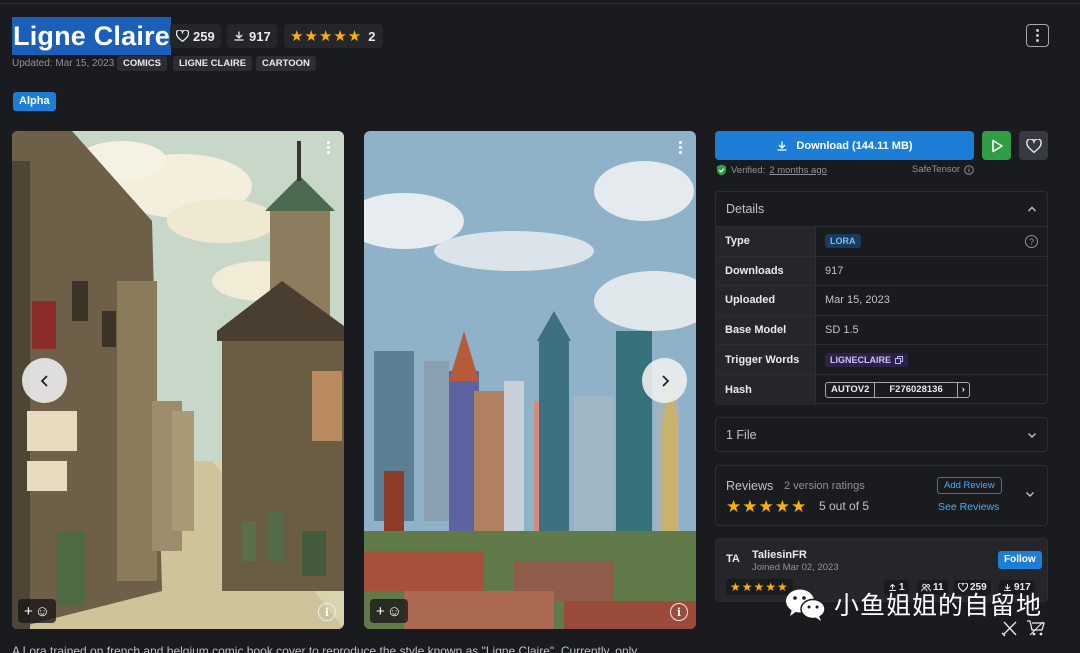 Image resolution: width=1080 pixels, height=653 pixels. Describe the element at coordinates (767, 506) in the screenshot. I see `review-stars: ★★★★★` at that location.